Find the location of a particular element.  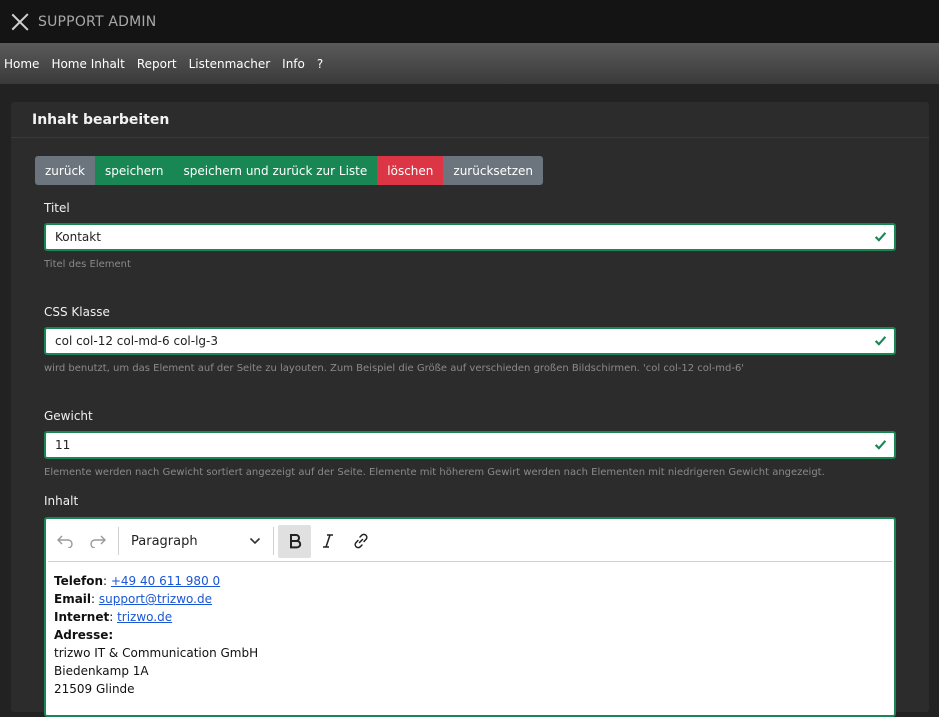

chevron-down-icon is located at coordinates (255, 541).